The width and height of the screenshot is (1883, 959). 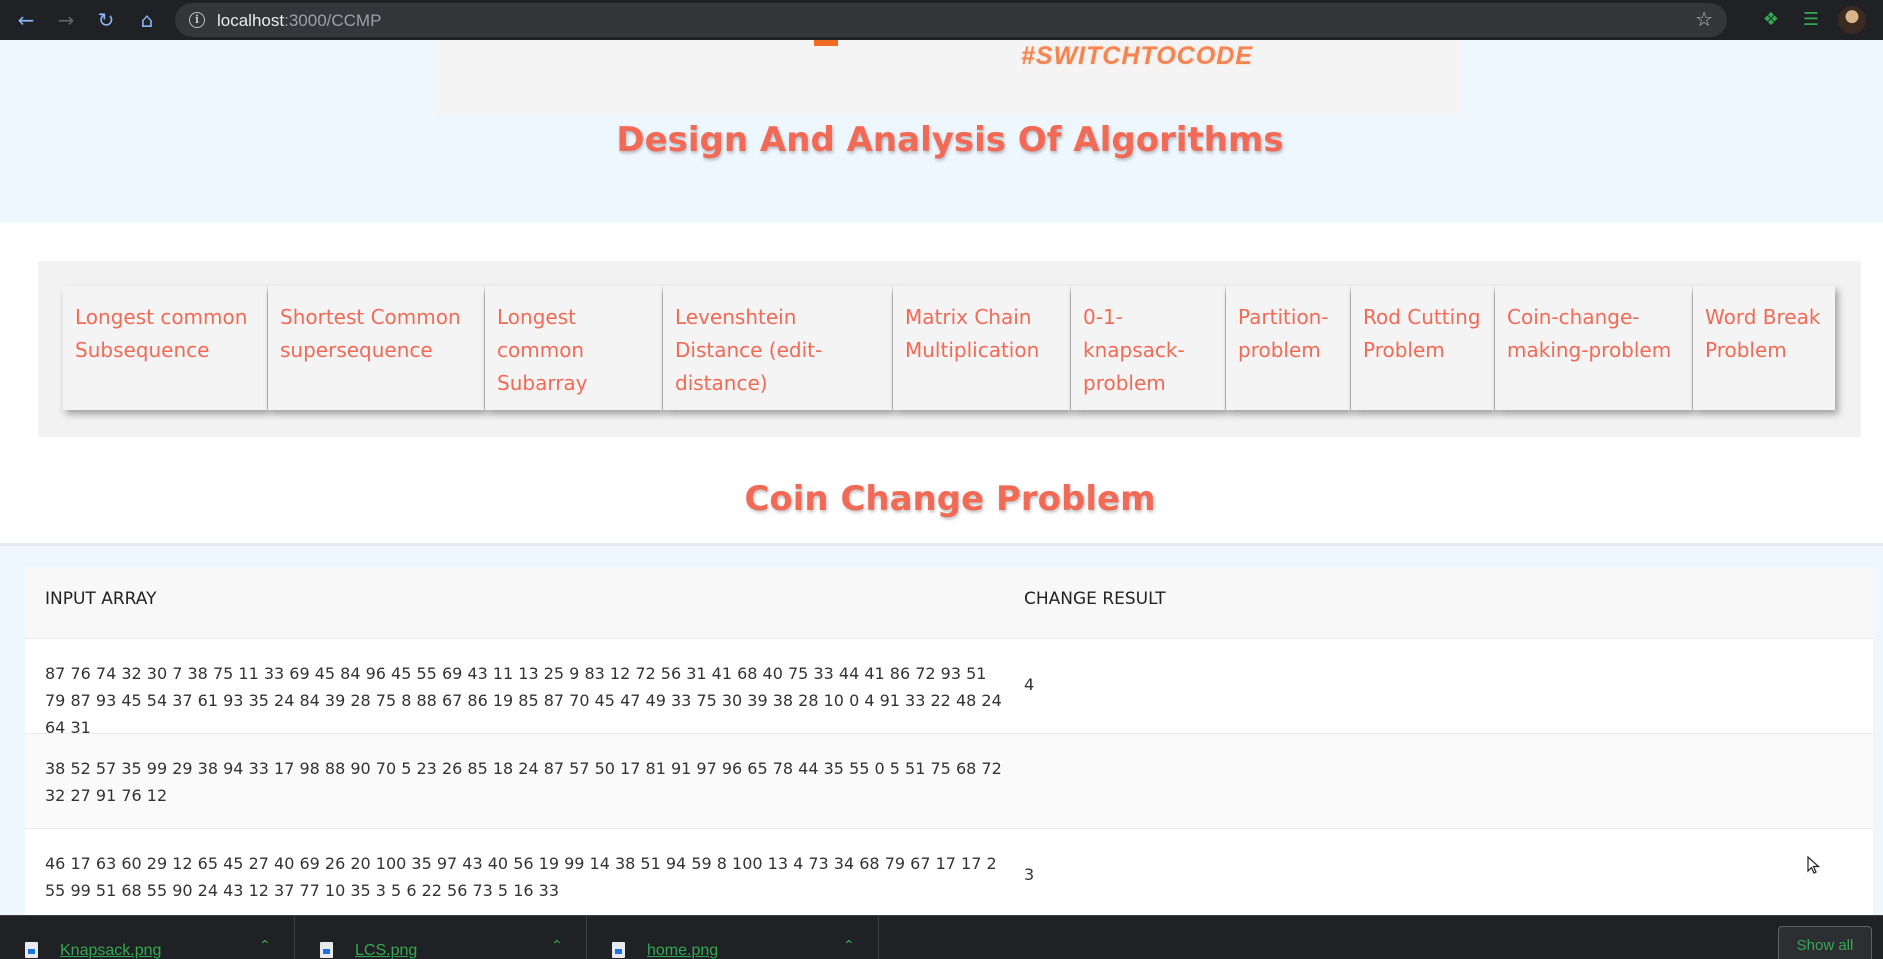 I want to click on nav-item-knapsack: 0-1-knapsack-problem, so click(x=1148, y=348).